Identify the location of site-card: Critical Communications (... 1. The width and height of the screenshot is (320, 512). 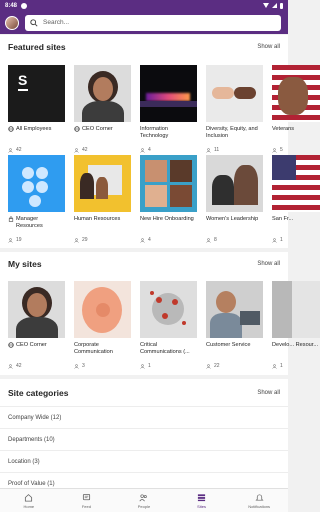
(168, 325).